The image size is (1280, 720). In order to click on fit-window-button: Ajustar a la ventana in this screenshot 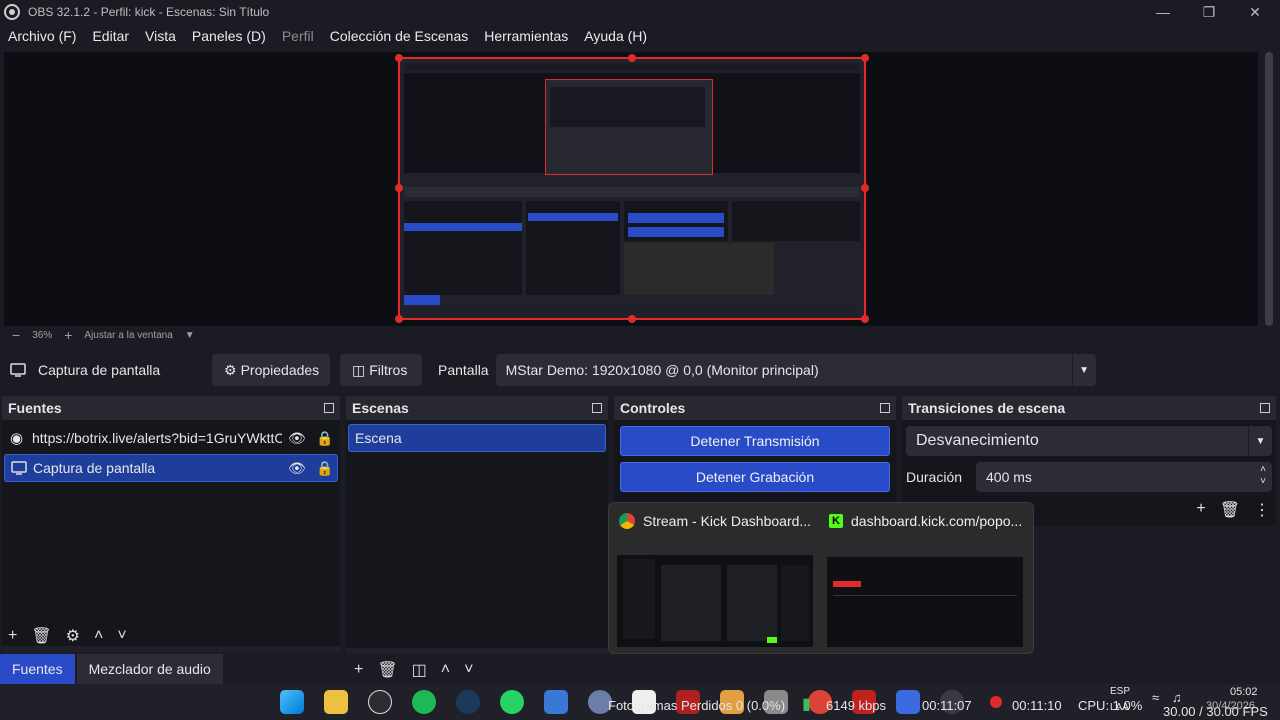, I will do `click(128, 335)`.